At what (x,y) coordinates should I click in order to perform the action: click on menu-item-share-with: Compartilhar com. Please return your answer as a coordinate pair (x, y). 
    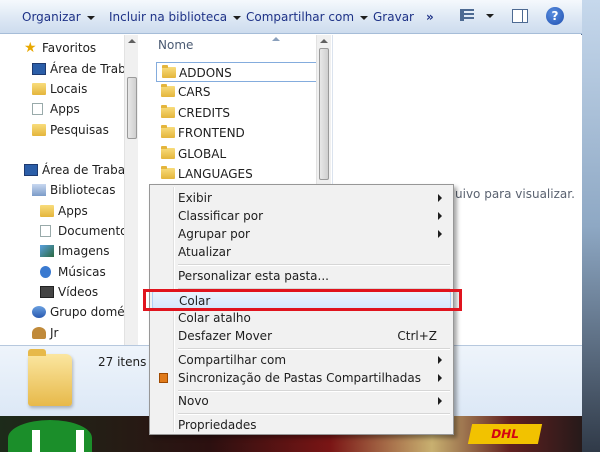
    Looking at the image, I should click on (301, 360).